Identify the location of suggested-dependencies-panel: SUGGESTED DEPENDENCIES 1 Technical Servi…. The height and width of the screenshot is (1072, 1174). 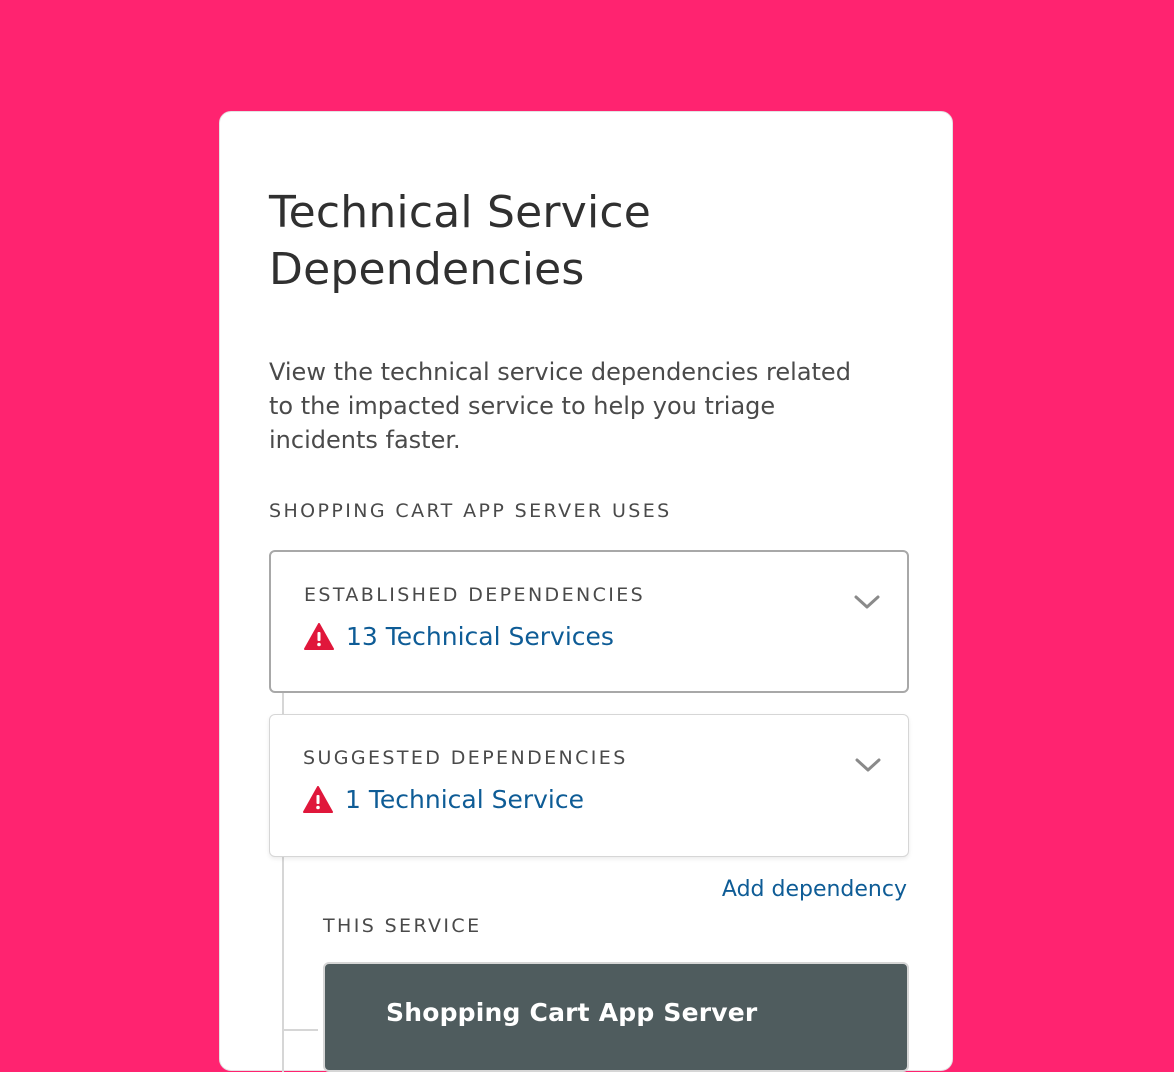
(589, 785).